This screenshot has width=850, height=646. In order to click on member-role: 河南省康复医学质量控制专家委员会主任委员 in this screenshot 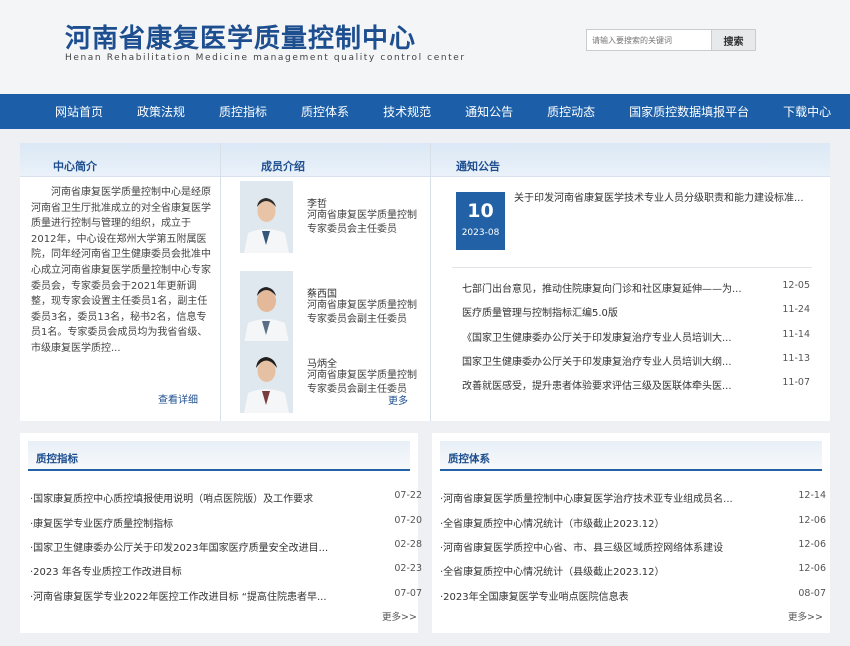, I will do `click(362, 222)`.